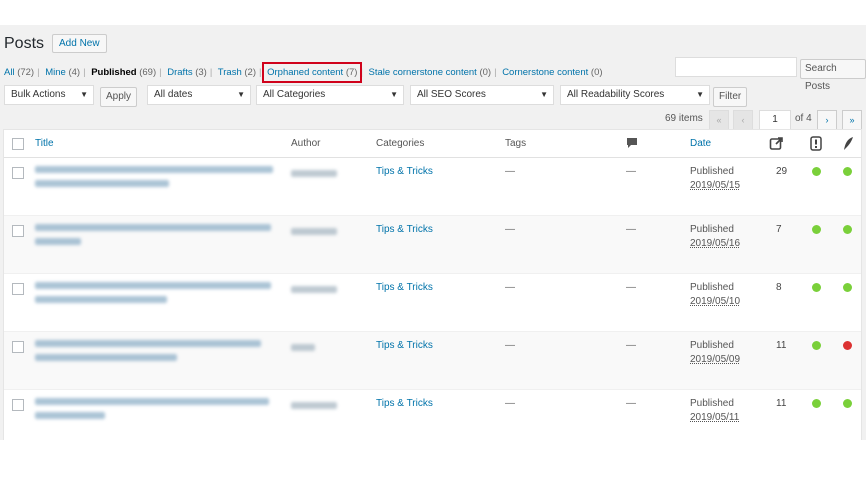 This screenshot has width=866, height=488. What do you see at coordinates (24, 43) in the screenshot?
I see `page-title: Posts` at bounding box center [24, 43].